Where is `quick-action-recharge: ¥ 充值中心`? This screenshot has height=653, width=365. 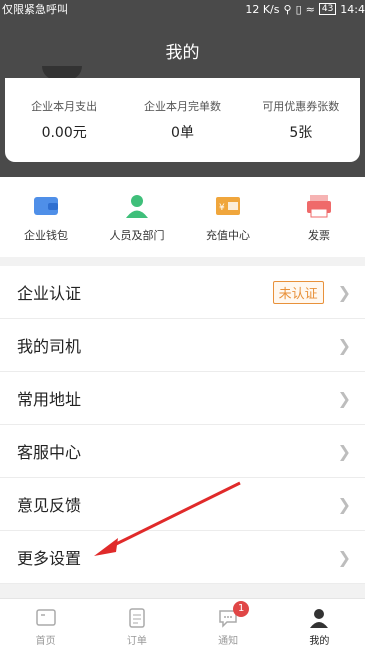 quick-action-recharge: ¥ 充值中心 is located at coordinates (228, 217).